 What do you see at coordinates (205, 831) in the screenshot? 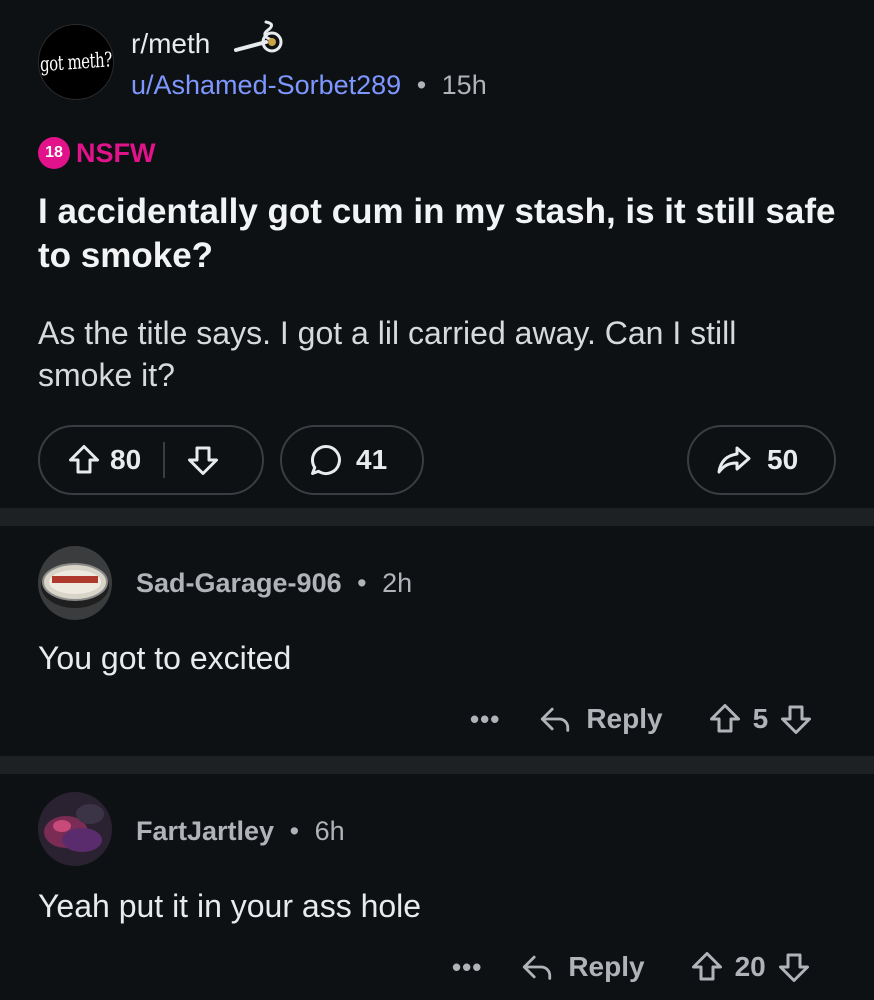
I see `comment-username: FartJartley` at bounding box center [205, 831].